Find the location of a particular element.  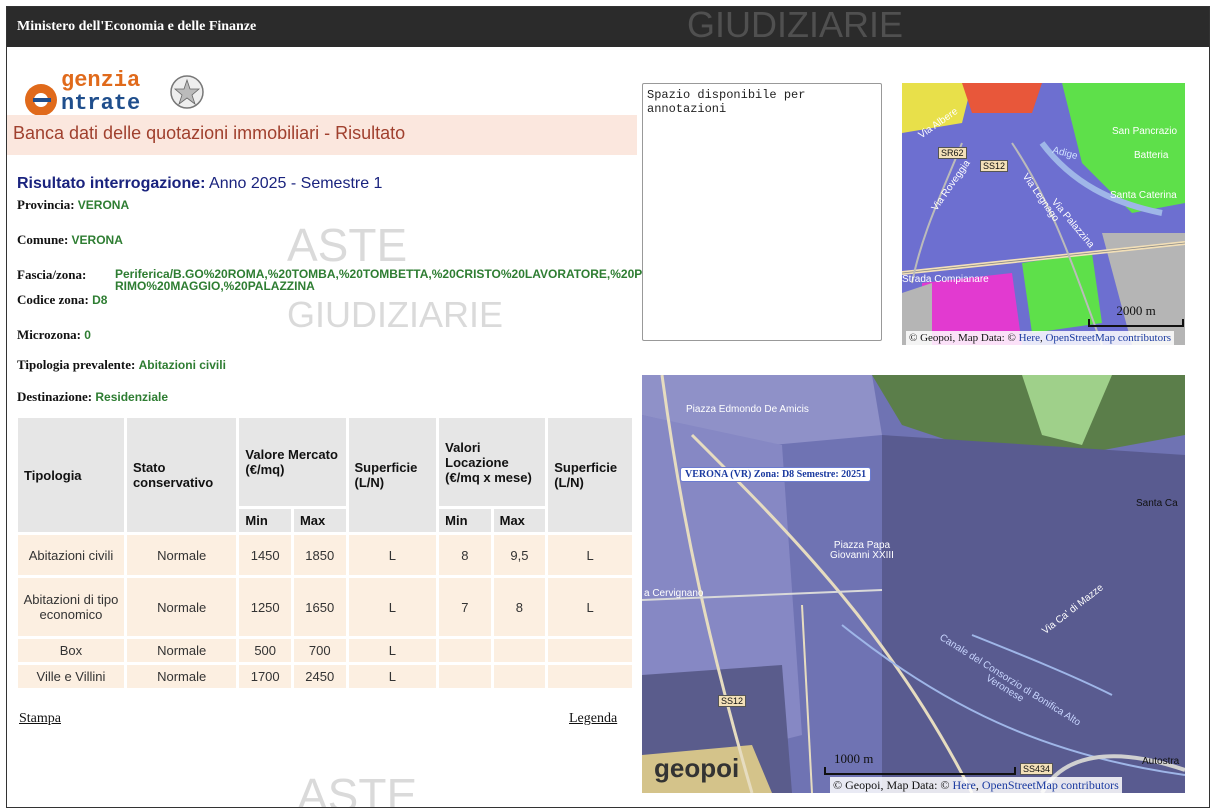

cell-vmin: 1700 is located at coordinates (265, 676).